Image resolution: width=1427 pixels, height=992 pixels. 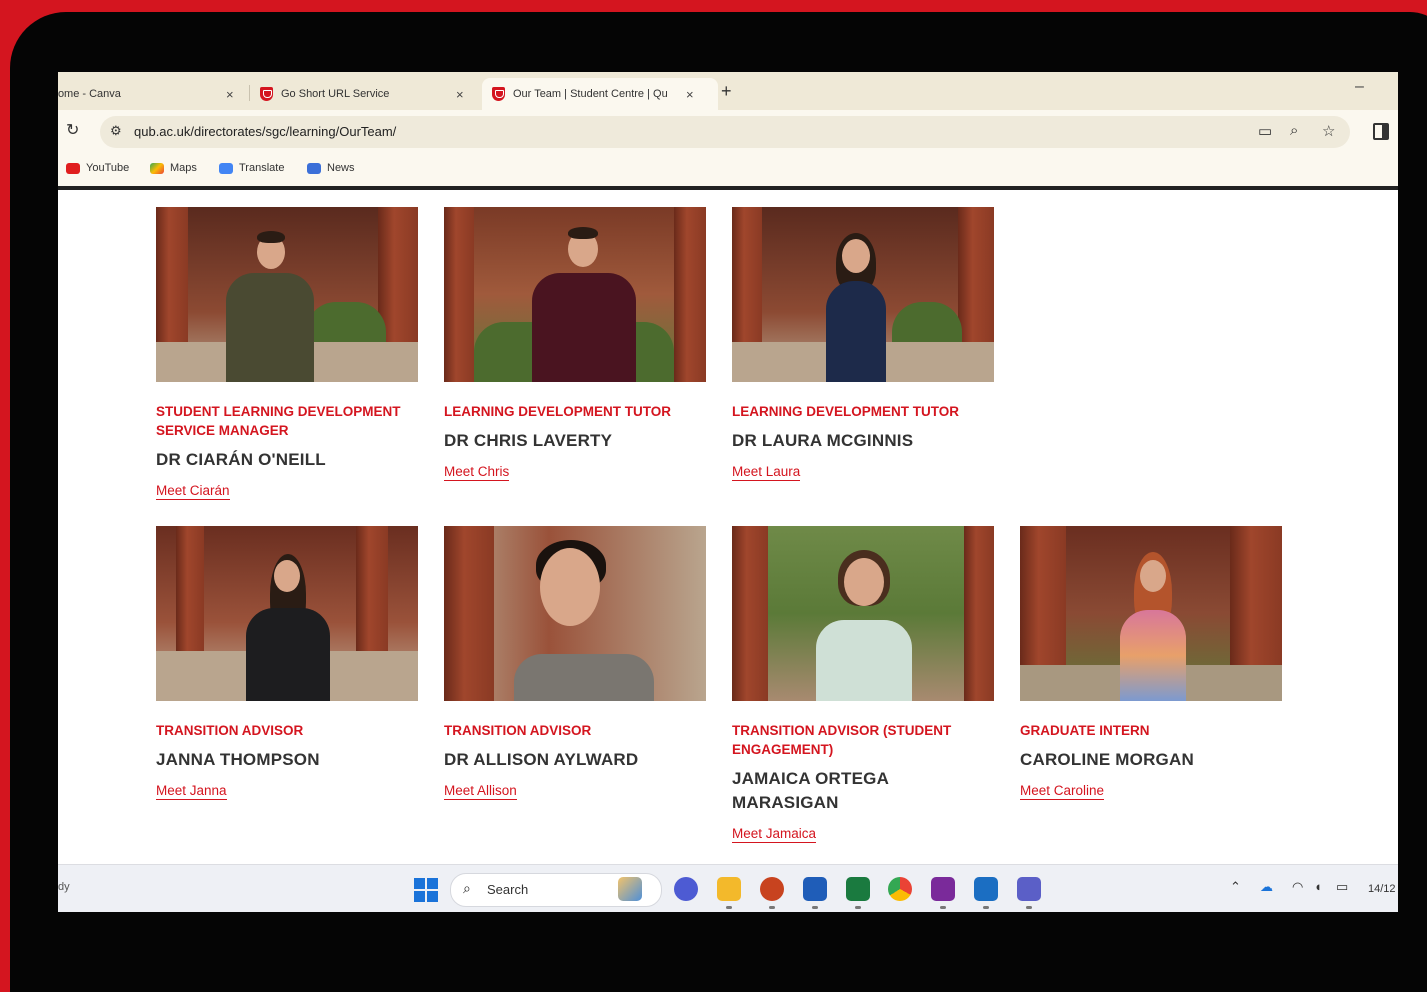 What do you see at coordinates (1265, 131) in the screenshot?
I see `cast-icon: ▭` at bounding box center [1265, 131].